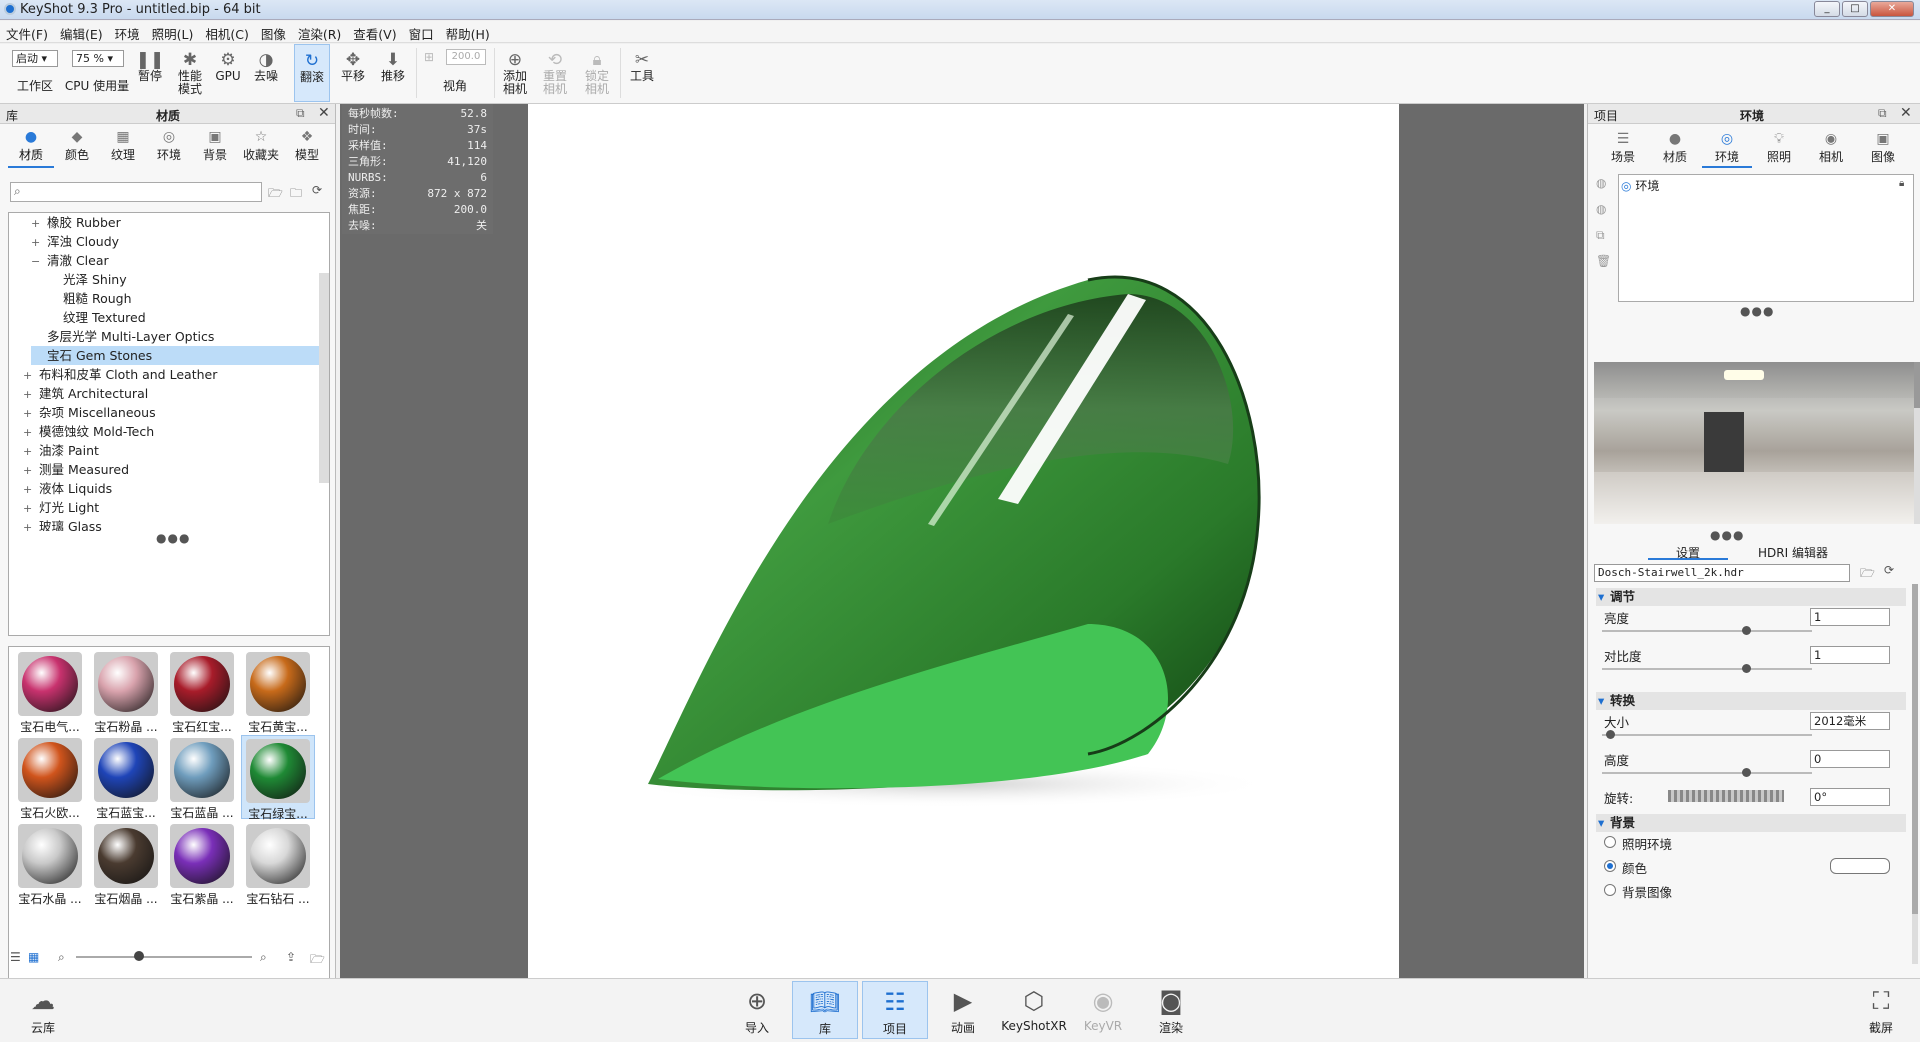 Image resolution: width=1920 pixels, height=1042 pixels. Describe the element at coordinates (215, 148) in the screenshot. I see `tab-backplates: ▣ 背景` at that location.